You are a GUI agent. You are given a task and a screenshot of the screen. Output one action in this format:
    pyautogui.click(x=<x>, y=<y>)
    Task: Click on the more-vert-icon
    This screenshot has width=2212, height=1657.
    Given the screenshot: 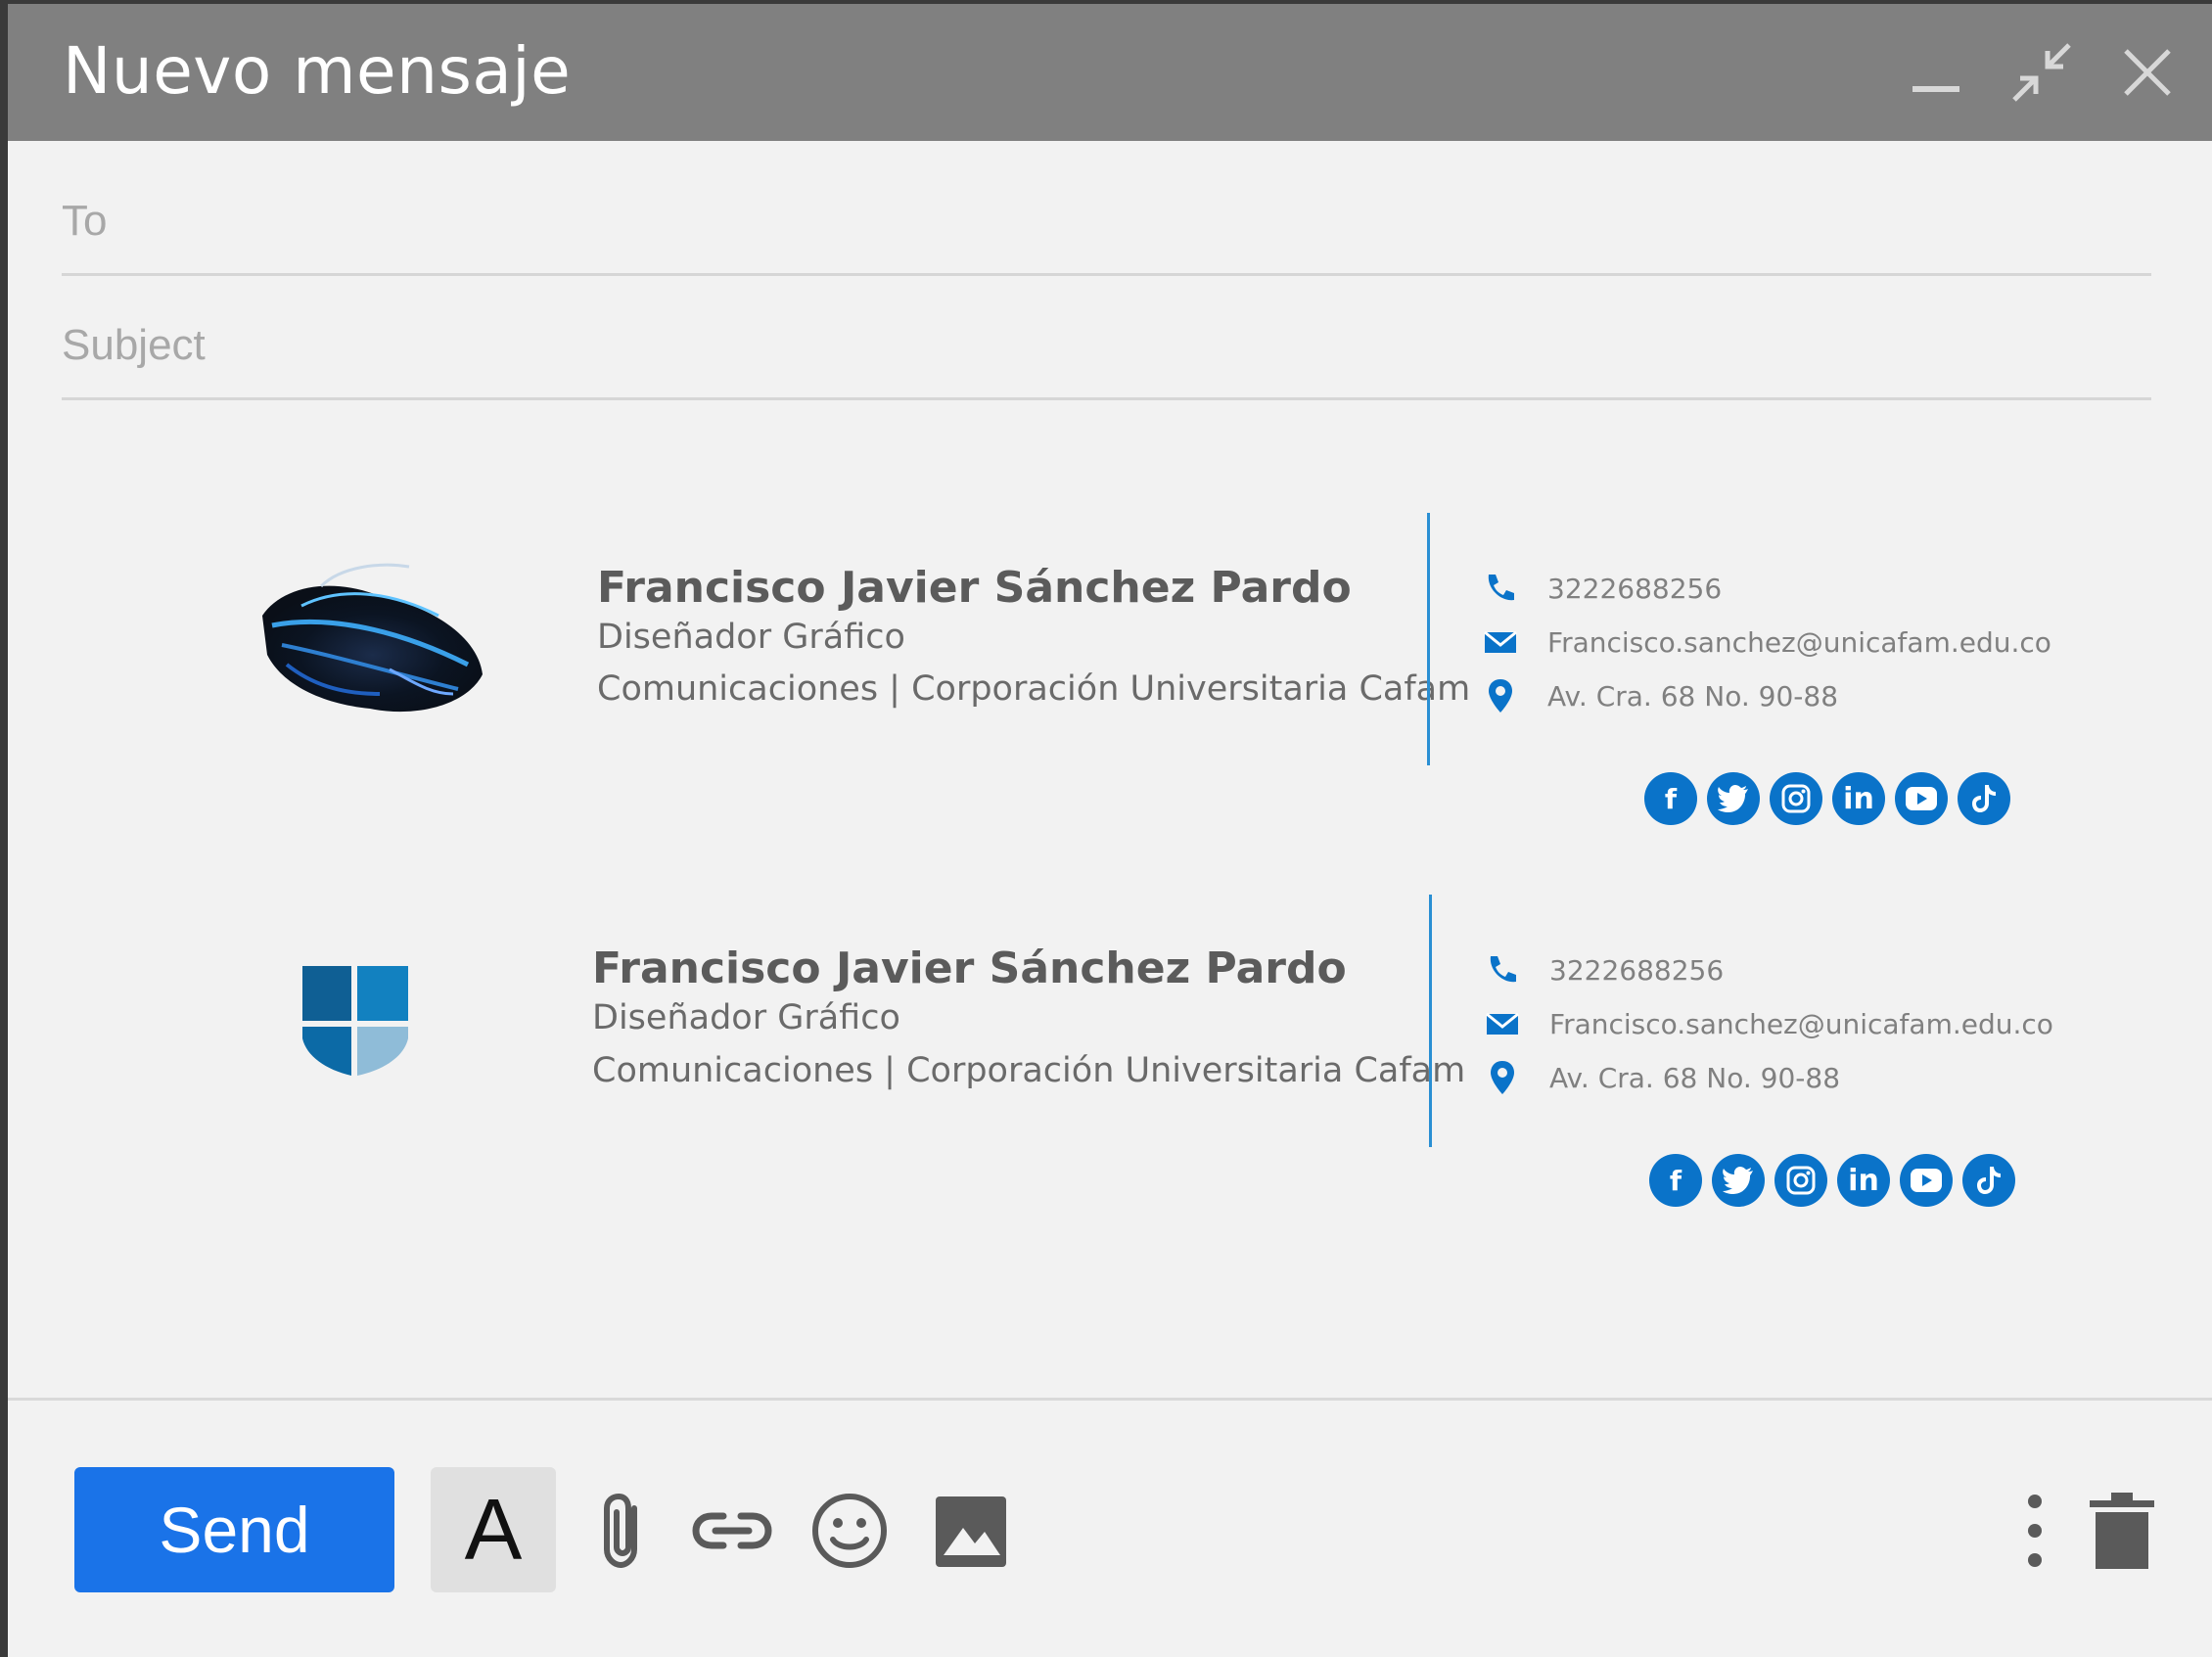 What is the action you would take?
    pyautogui.click(x=2035, y=1531)
    